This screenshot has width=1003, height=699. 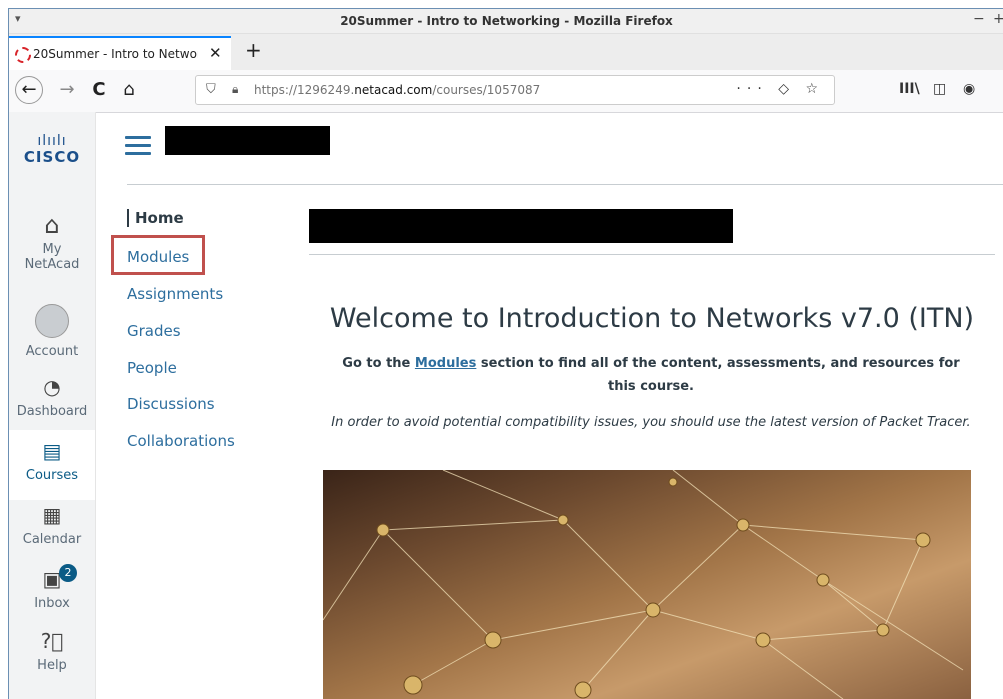 I want to click on sidebar-icon: ◫, so click(x=939, y=89).